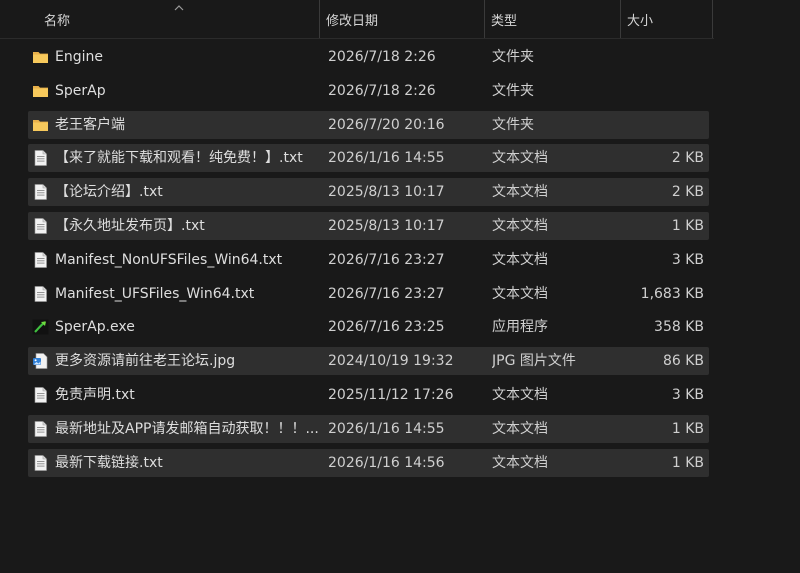 The height and width of the screenshot is (573, 800). I want to click on file-modified-date: 2026/7/20 20:16, so click(386, 124).